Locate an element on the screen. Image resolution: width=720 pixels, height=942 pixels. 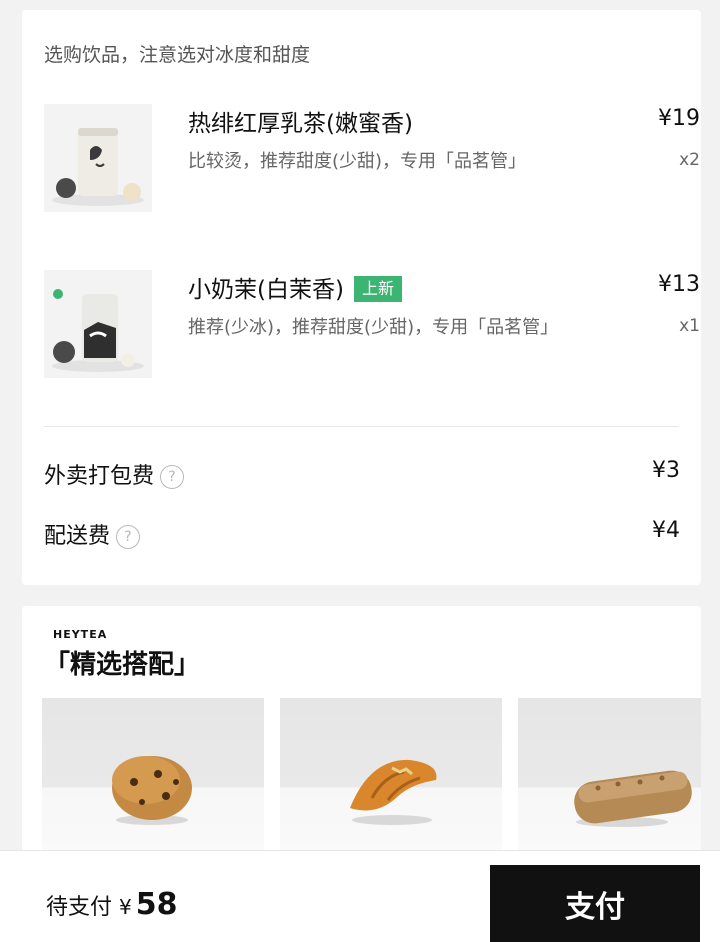
total-amount: 58 is located at coordinates (156, 904).